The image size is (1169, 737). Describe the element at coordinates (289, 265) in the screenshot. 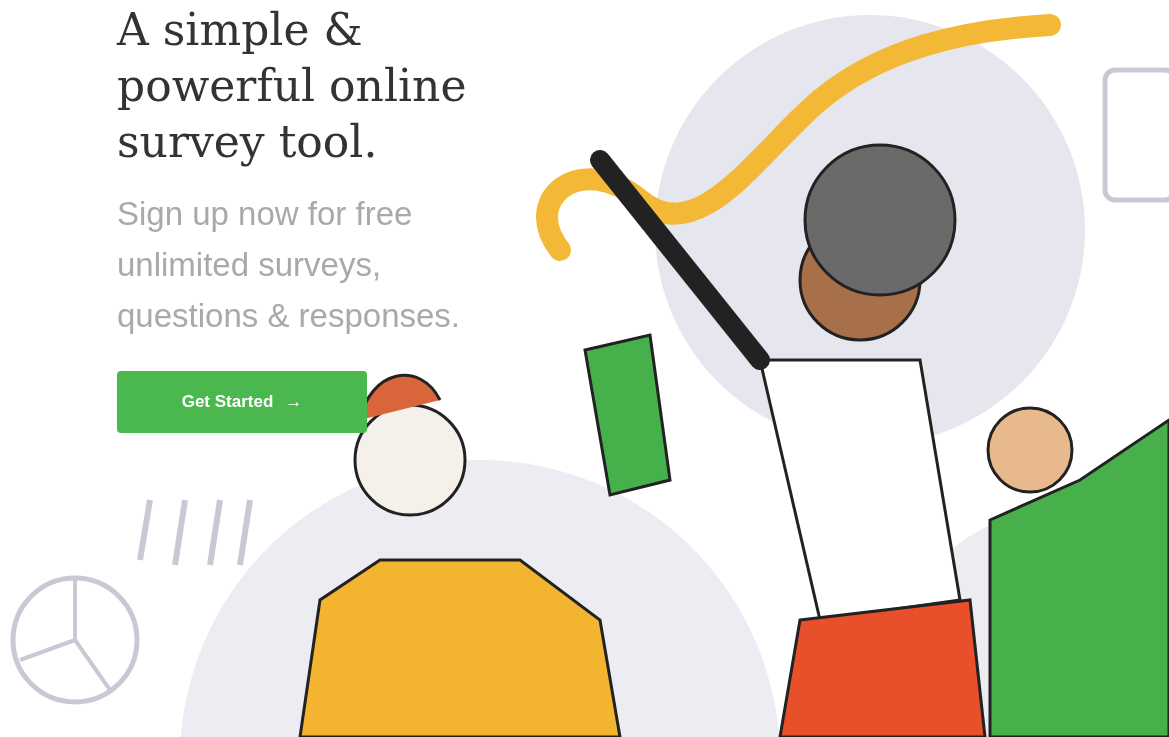

I see `hero-subheading: Sign up now for free unlimited surveys, questions & responses.` at that location.